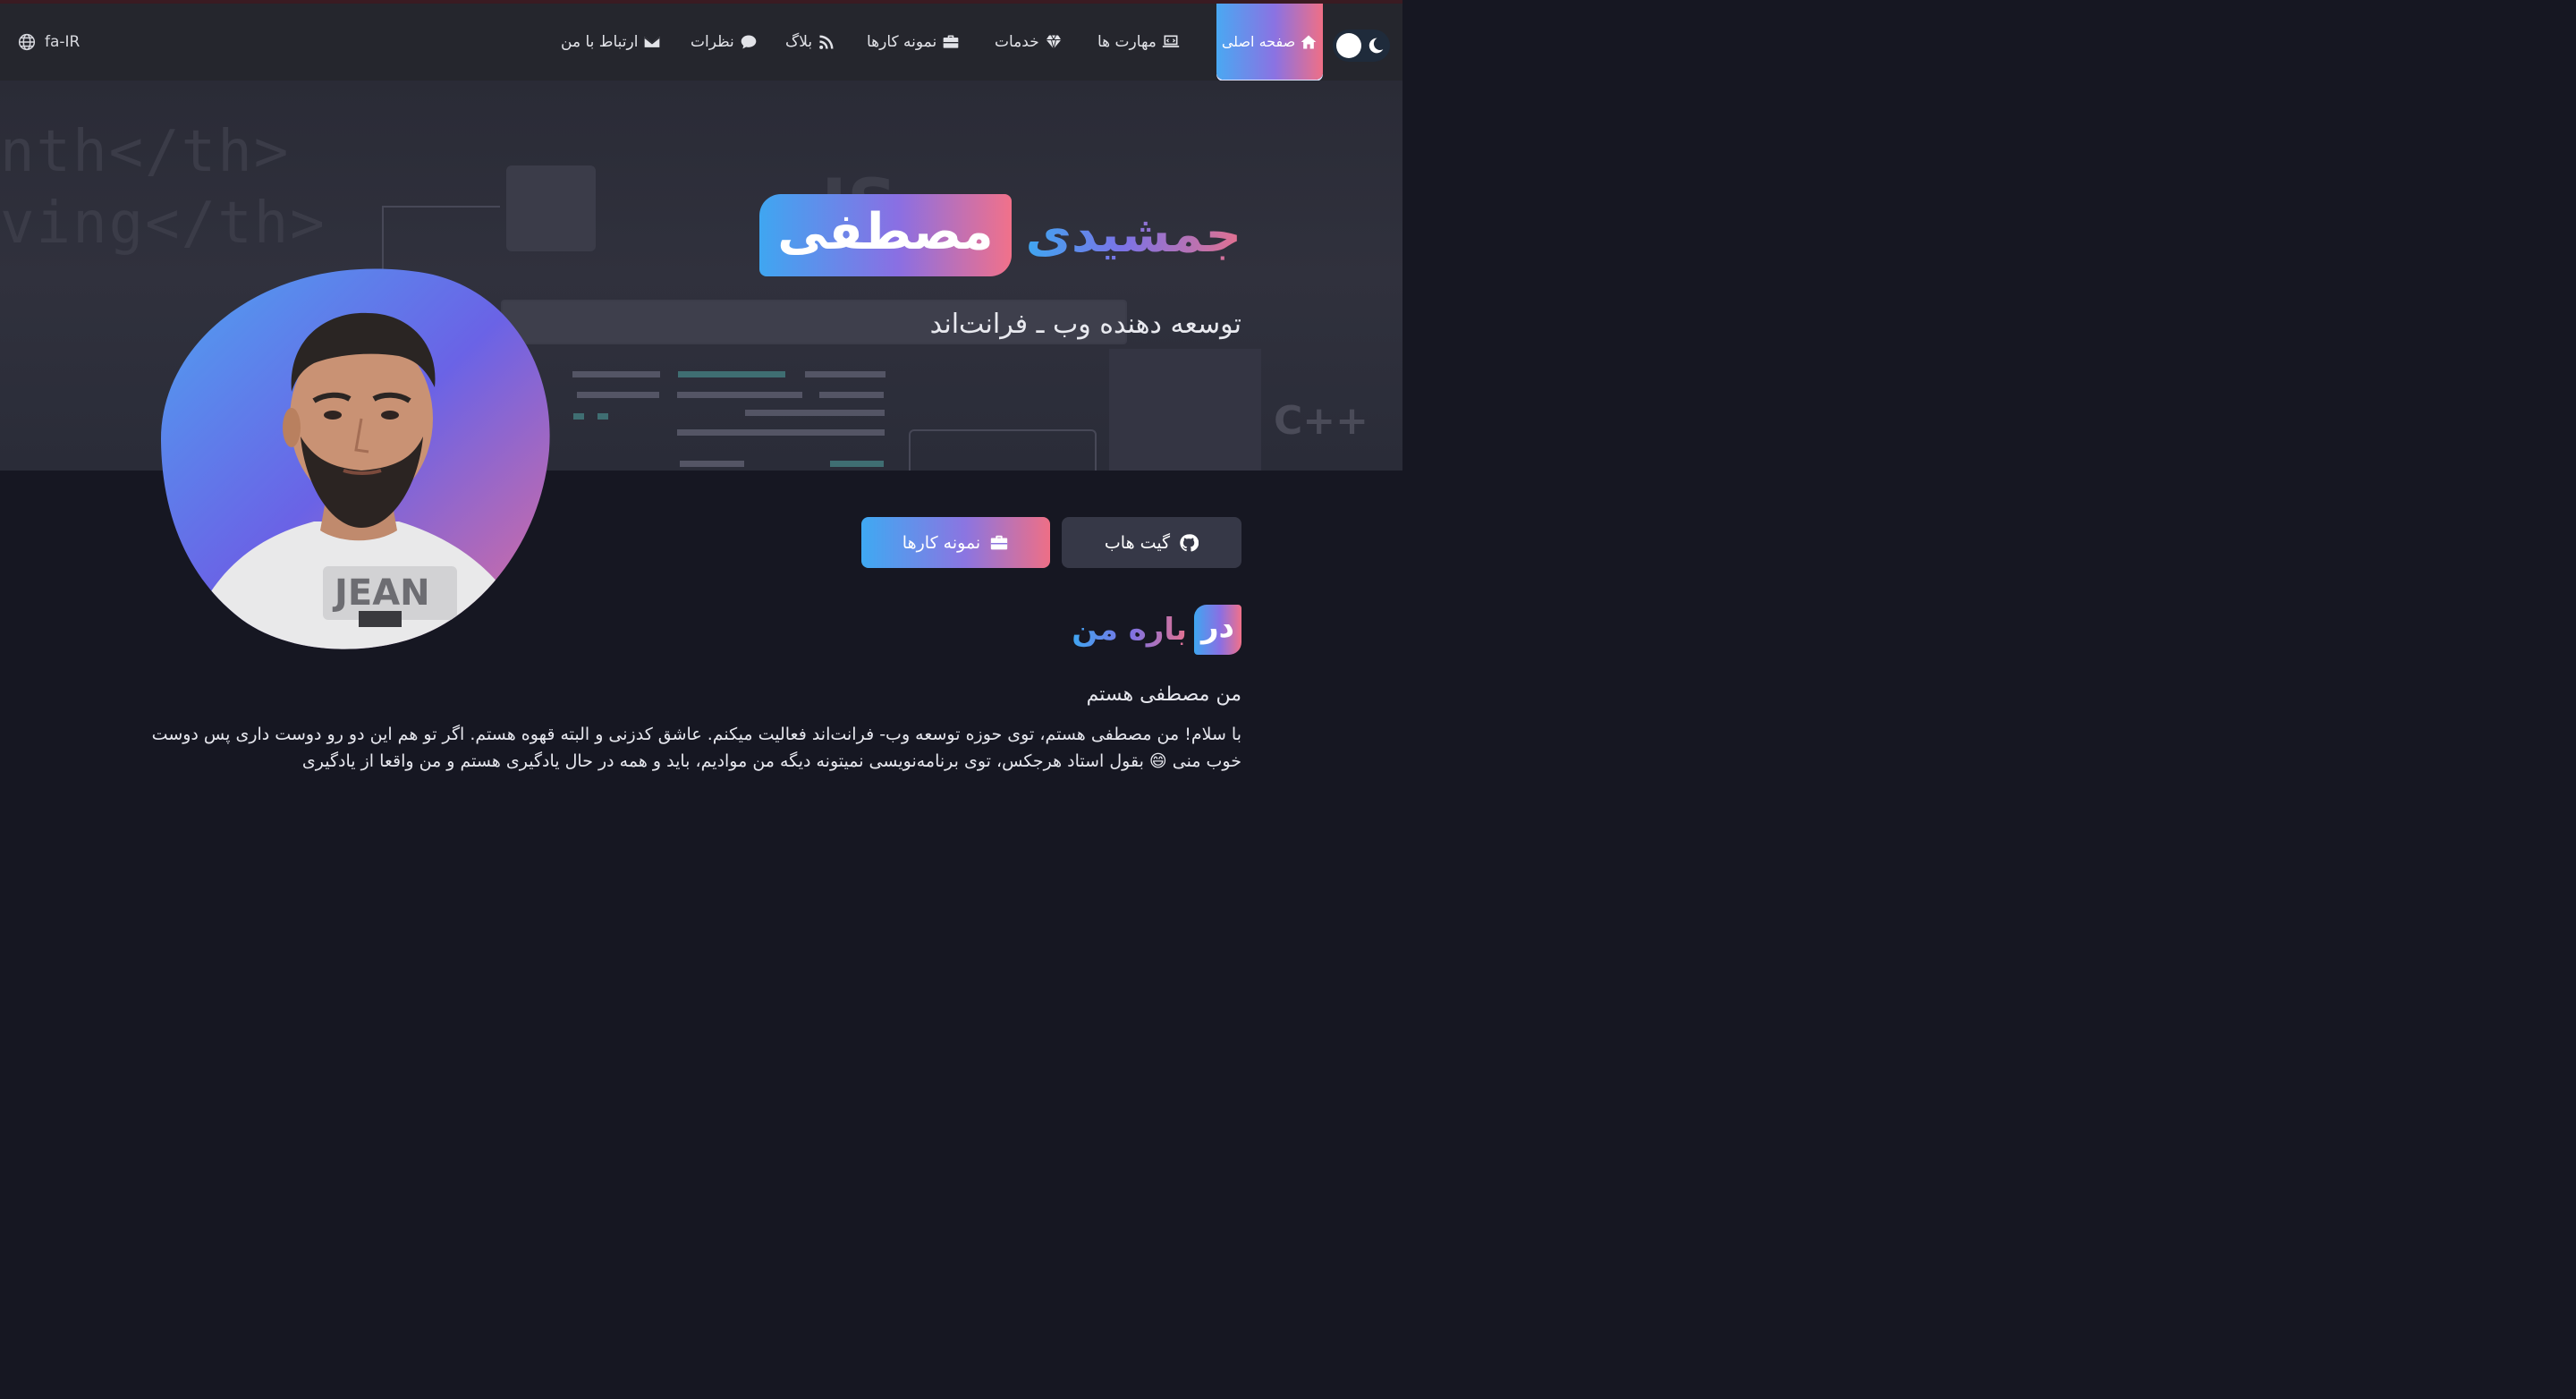 This screenshot has height=1399, width=2576. I want to click on avatar: JEAN, so click(355, 458).